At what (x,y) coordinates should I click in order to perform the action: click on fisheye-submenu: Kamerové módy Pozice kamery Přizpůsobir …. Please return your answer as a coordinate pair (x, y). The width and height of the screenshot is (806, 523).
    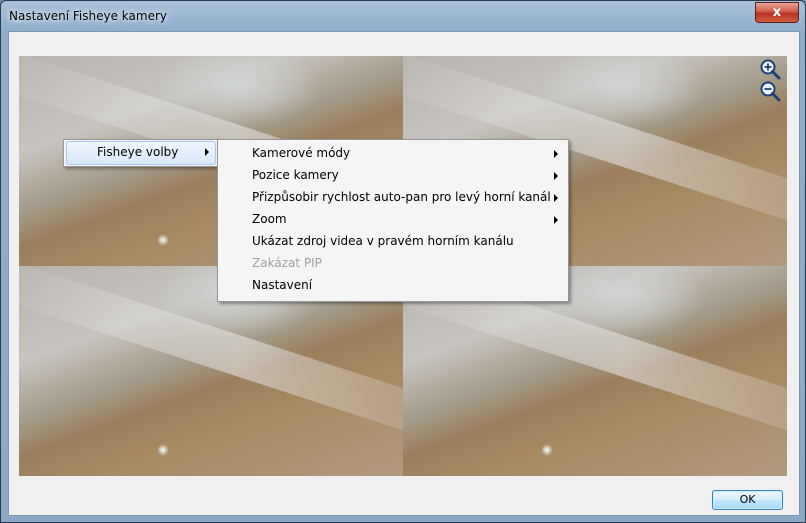
    Looking at the image, I should click on (393, 220).